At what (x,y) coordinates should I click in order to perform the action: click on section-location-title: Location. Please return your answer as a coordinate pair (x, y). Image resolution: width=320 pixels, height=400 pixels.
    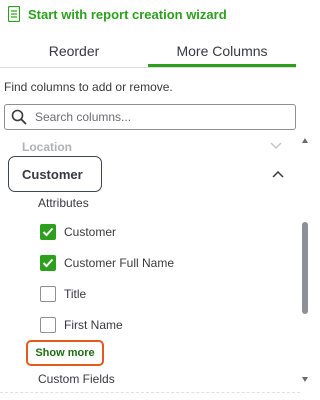
    Looking at the image, I should click on (47, 147).